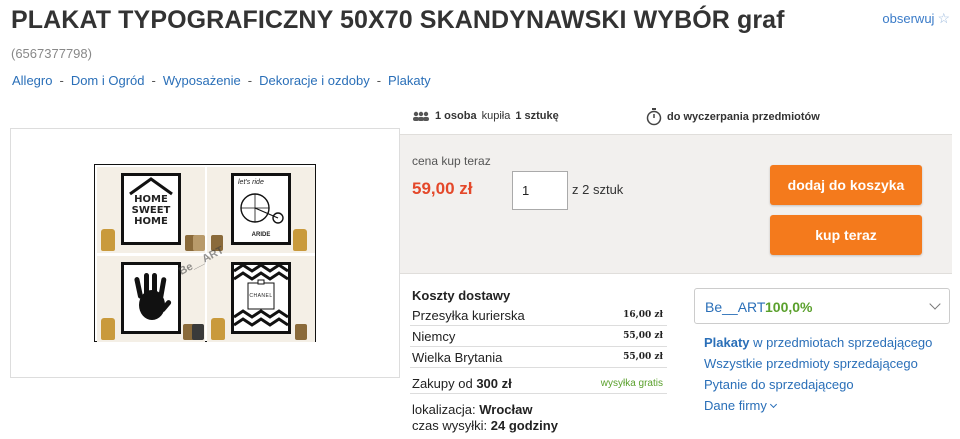 Image resolution: width=960 pixels, height=439 pixels. What do you see at coordinates (943, 18) in the screenshot?
I see `star-icon: ☆` at bounding box center [943, 18].